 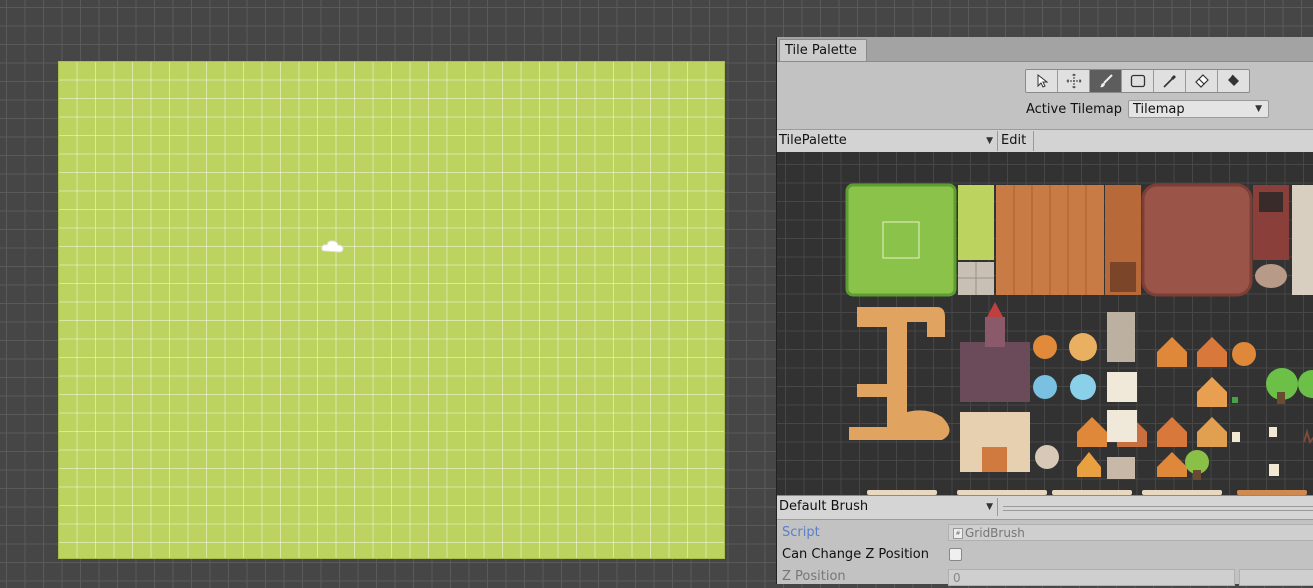 I want to click on brush-bar: Default Brush ▼, so click(x=1045, y=507).